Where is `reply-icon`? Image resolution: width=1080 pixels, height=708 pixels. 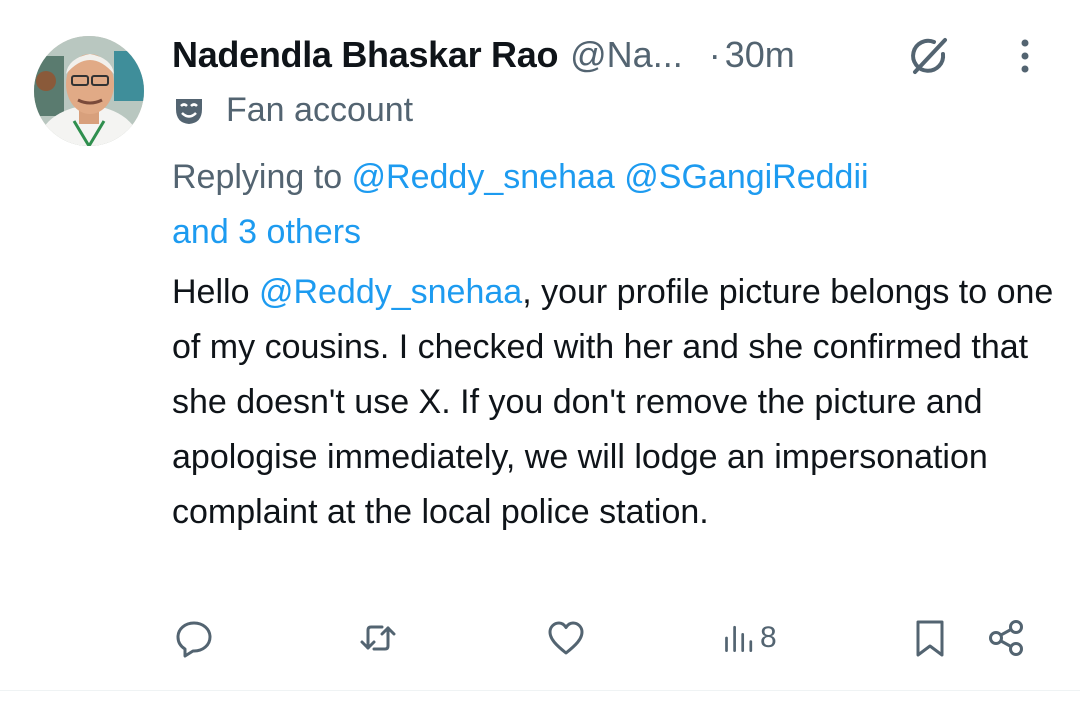 reply-icon is located at coordinates (194, 639).